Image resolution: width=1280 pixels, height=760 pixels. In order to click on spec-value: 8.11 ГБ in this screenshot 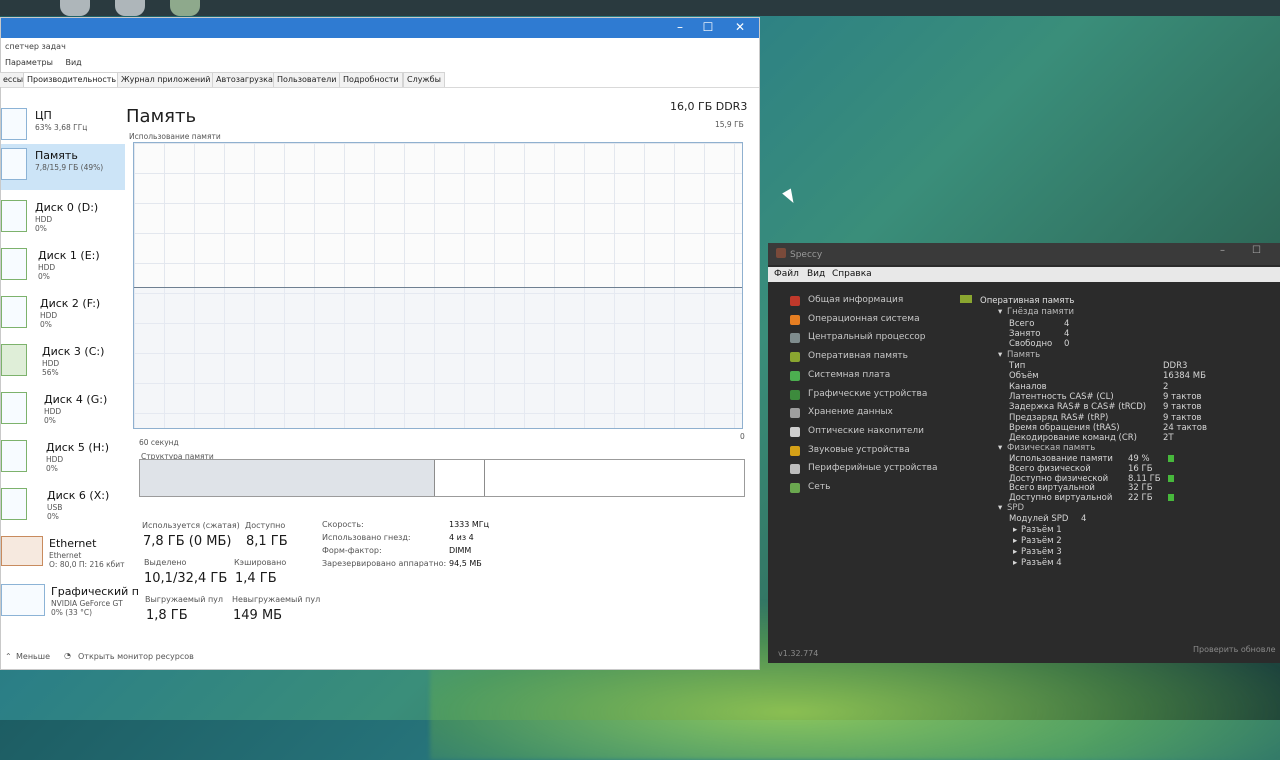, I will do `click(1144, 478)`.